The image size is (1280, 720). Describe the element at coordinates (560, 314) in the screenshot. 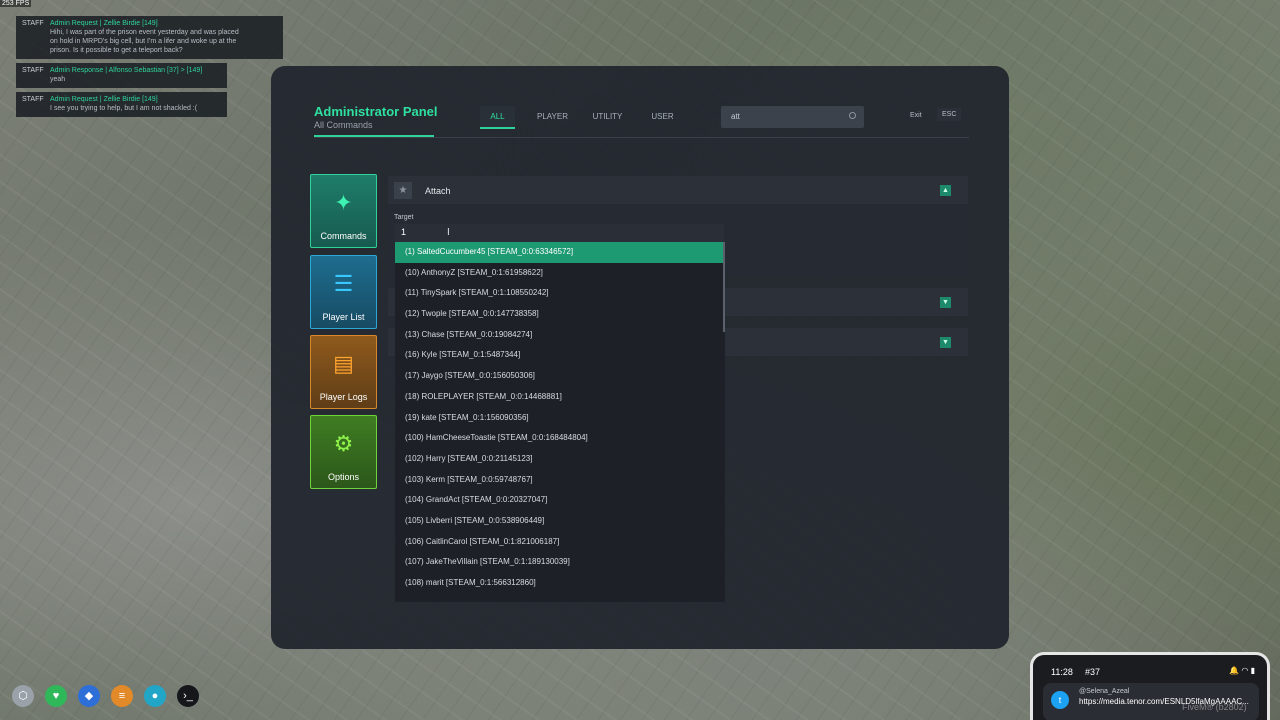

I see `dropdown-option: (12) Twople [STEAM_0:0:147738358]` at that location.